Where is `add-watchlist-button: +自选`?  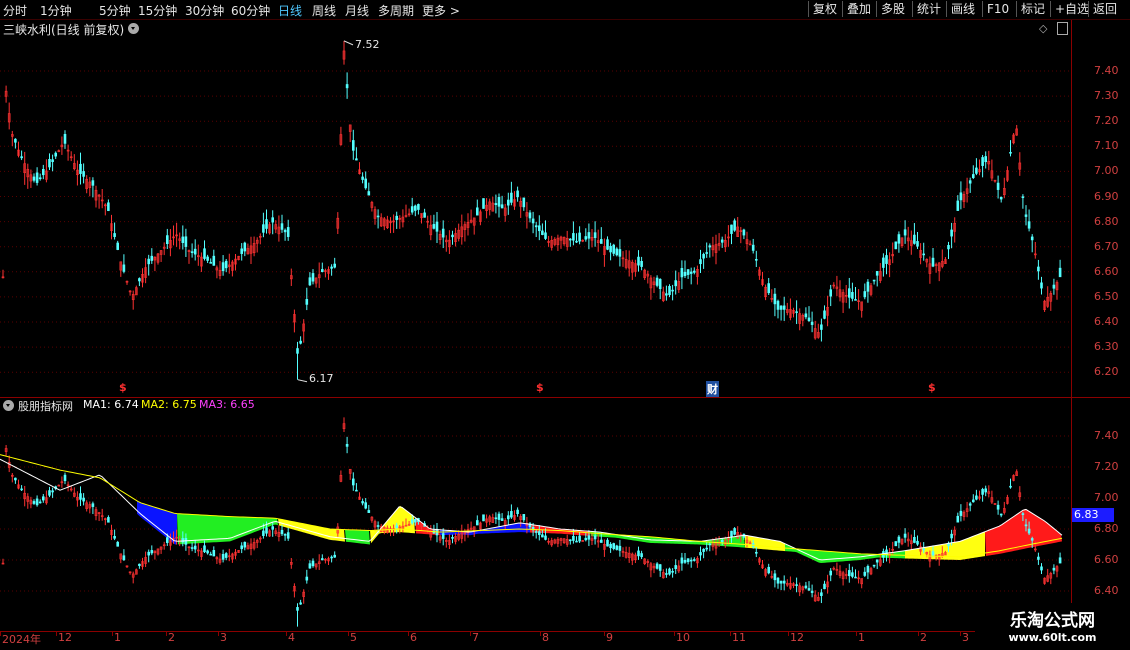
add-watchlist-button: +自选 is located at coordinates (1071, 9).